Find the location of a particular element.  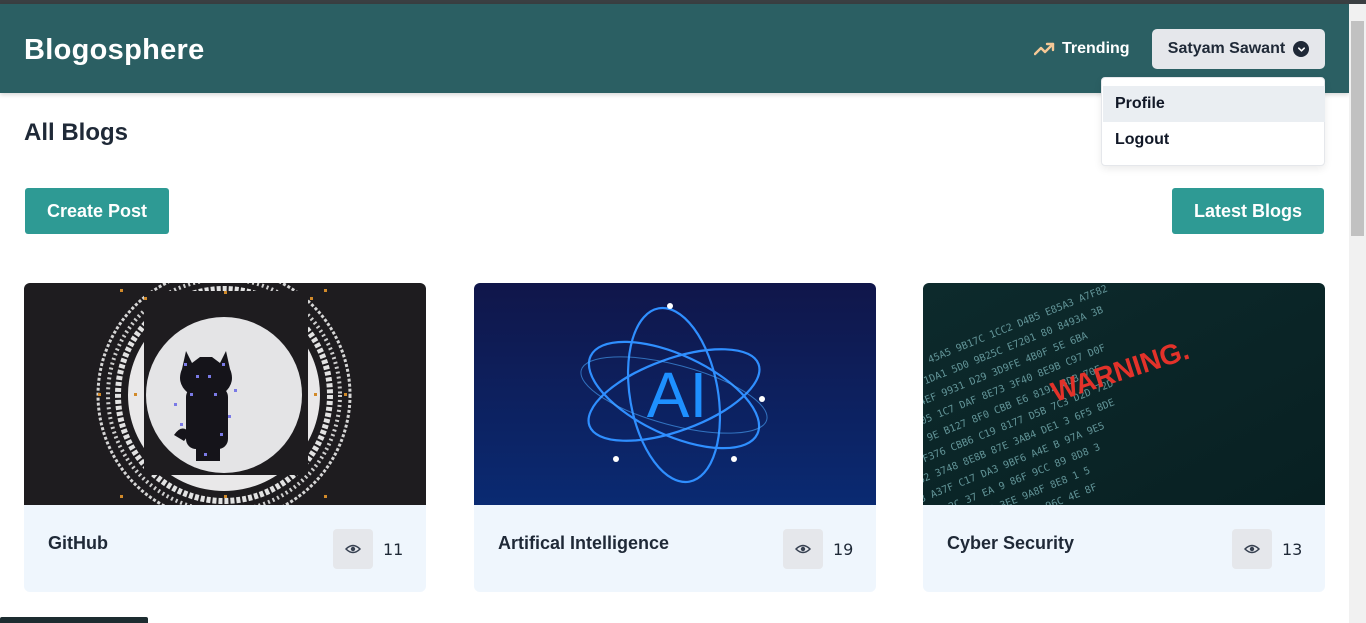

chevron-down-icon is located at coordinates (1301, 49).